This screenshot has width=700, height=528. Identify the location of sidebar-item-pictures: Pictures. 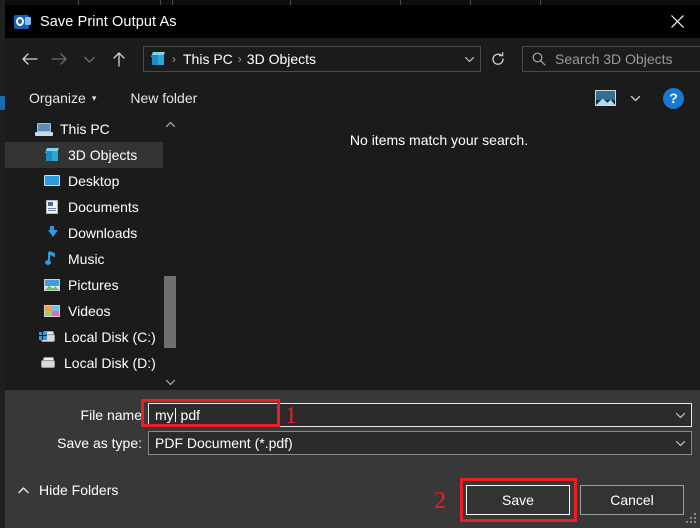
(91, 285).